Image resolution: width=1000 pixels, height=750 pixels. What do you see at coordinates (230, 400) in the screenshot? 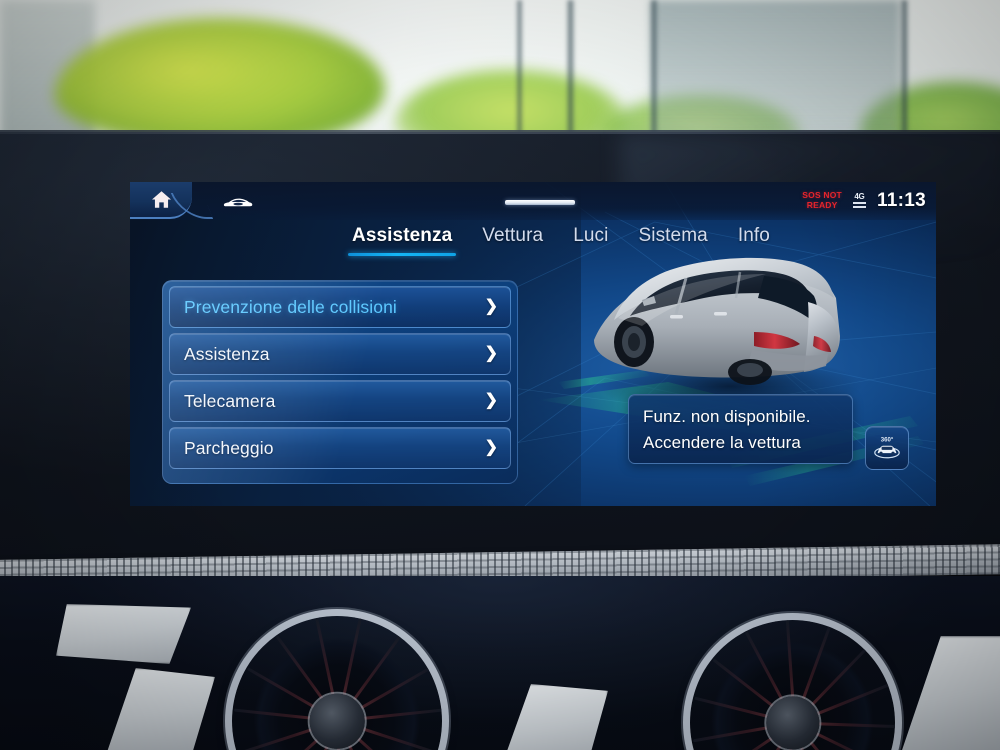
I see `list-item-label: Telecamera` at bounding box center [230, 400].